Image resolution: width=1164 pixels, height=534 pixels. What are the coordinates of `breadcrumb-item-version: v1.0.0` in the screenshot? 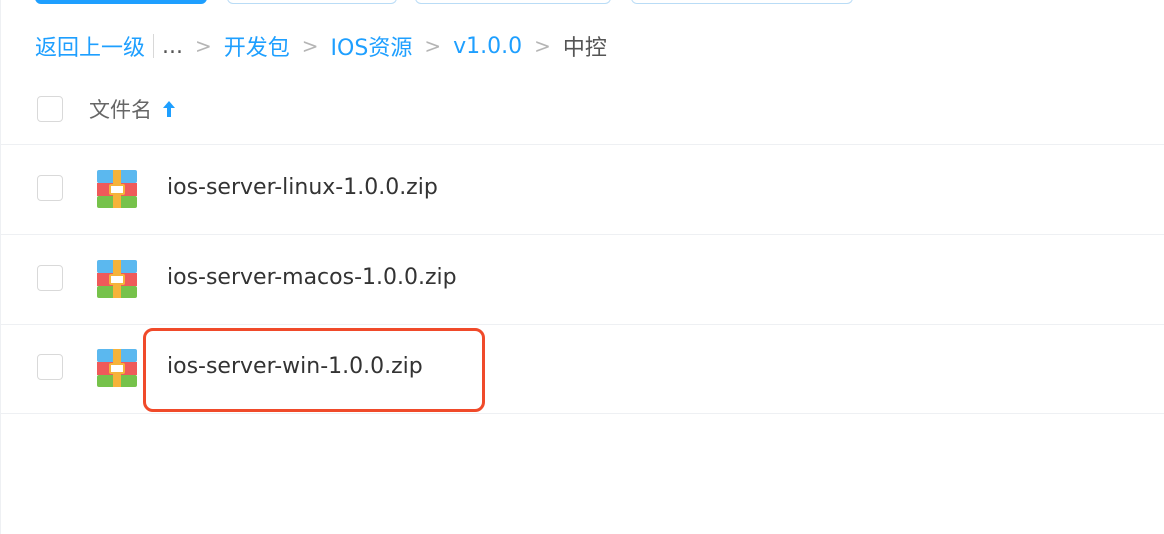 It's located at (487, 46).